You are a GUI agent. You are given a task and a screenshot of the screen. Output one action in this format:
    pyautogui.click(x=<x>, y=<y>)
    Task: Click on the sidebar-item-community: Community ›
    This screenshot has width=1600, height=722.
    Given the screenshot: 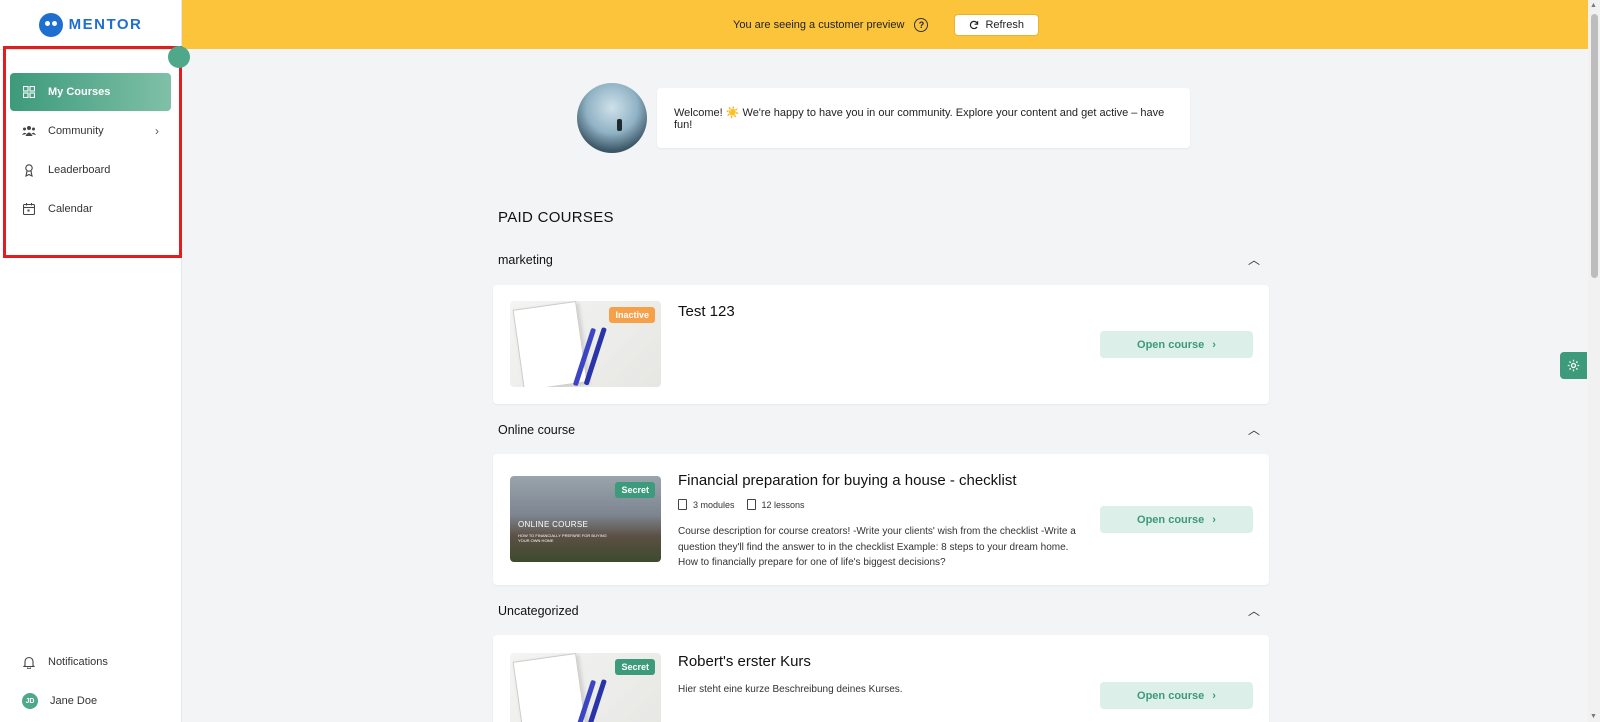 What is the action you would take?
    pyautogui.click(x=90, y=131)
    